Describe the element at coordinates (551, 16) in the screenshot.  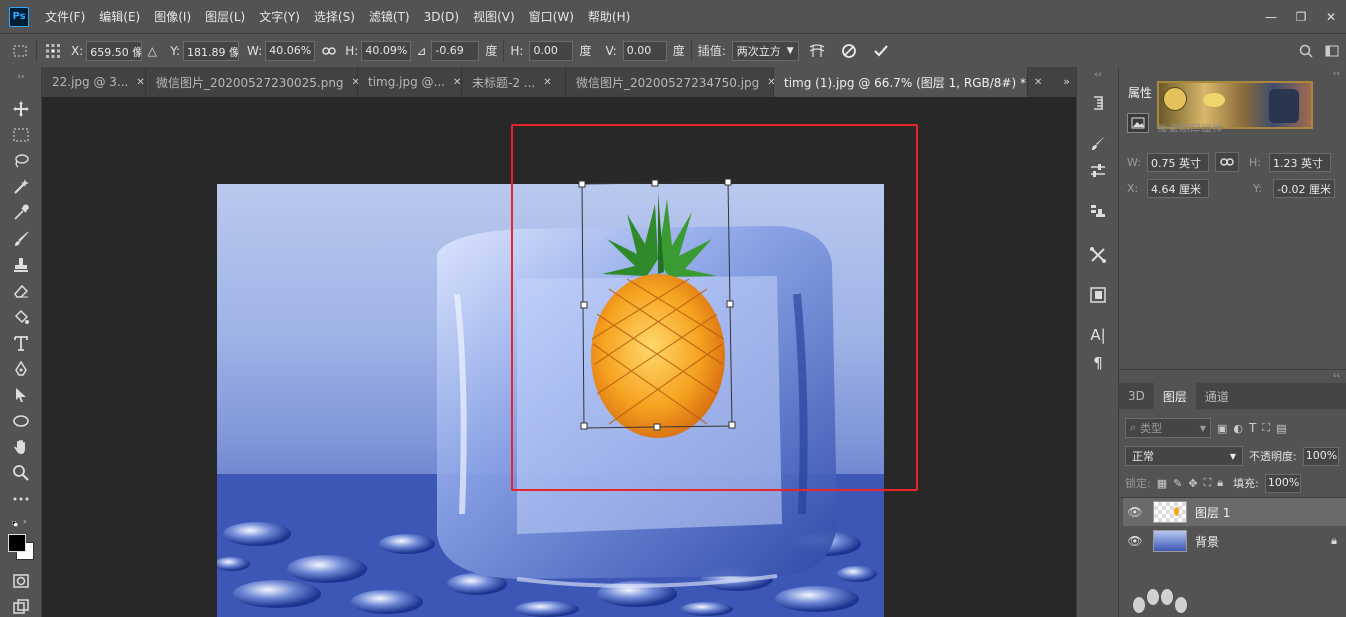
I see `menu-window: 窗口(W)` at that location.